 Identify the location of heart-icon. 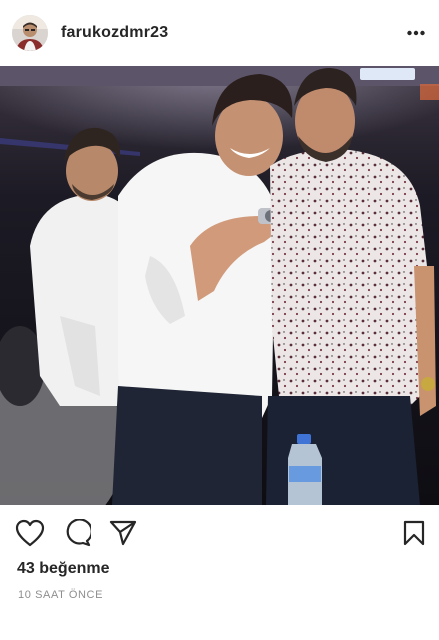
(30, 533).